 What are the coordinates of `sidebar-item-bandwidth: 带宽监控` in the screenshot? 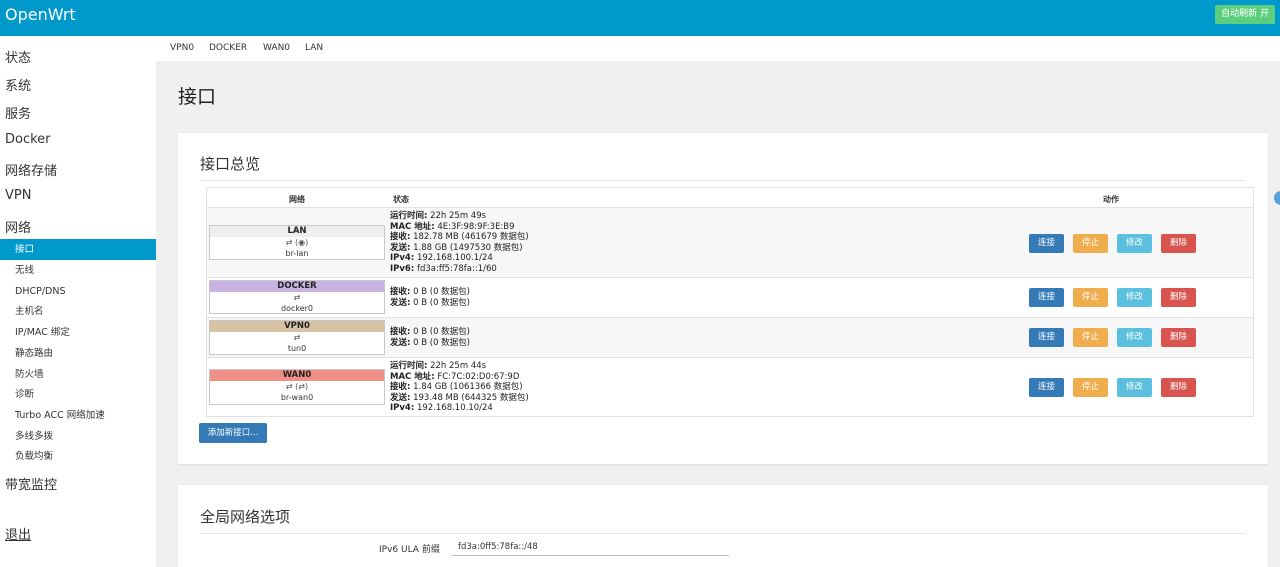 It's located at (31, 483).